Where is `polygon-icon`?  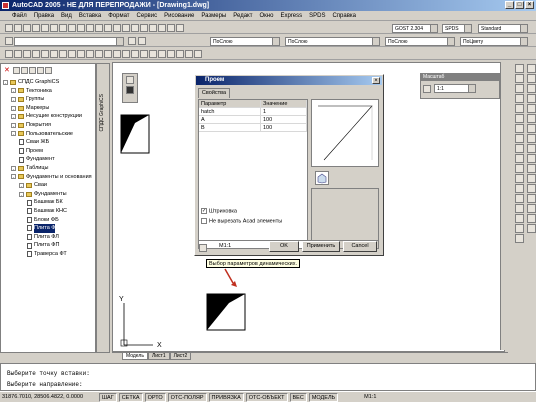
polygon-icon is located at coordinates (519, 98).